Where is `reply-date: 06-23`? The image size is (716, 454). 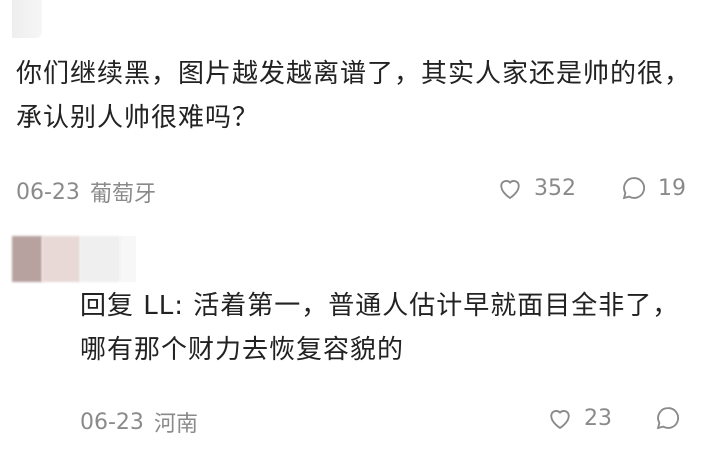 reply-date: 06-23 is located at coordinates (112, 422).